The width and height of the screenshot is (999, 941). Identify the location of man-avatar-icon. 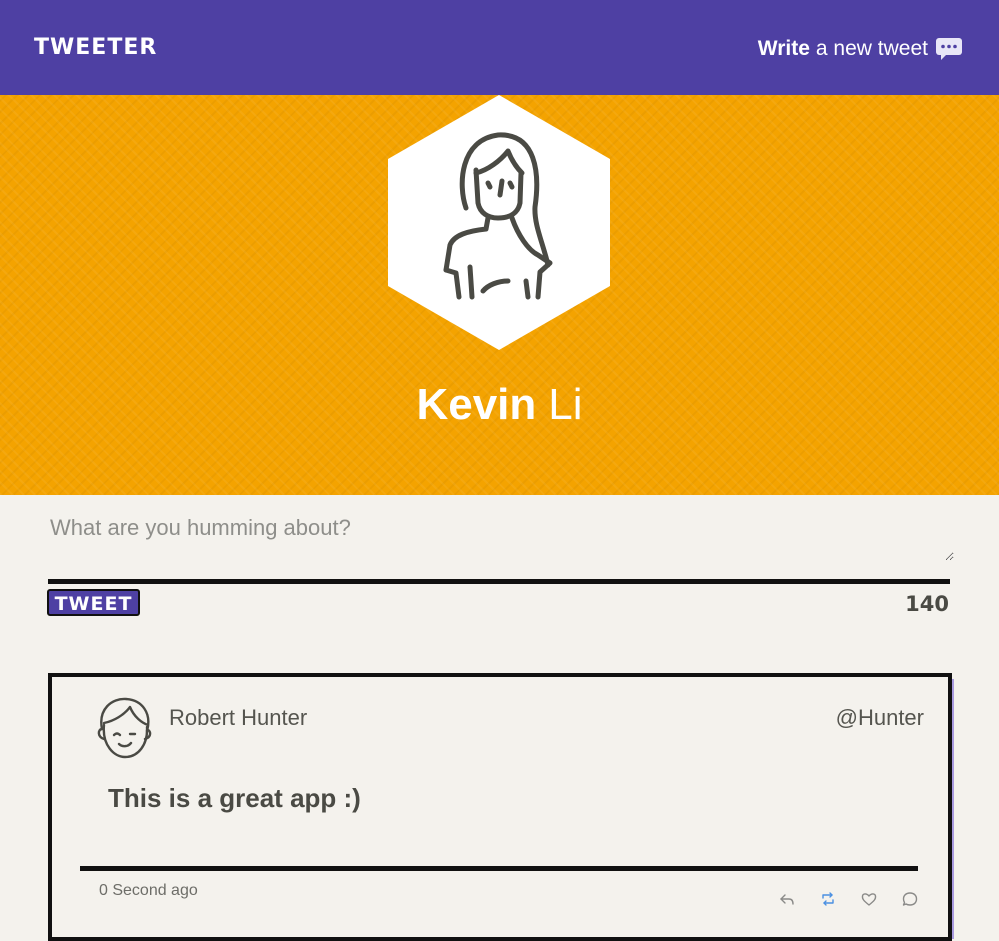
(124, 728).